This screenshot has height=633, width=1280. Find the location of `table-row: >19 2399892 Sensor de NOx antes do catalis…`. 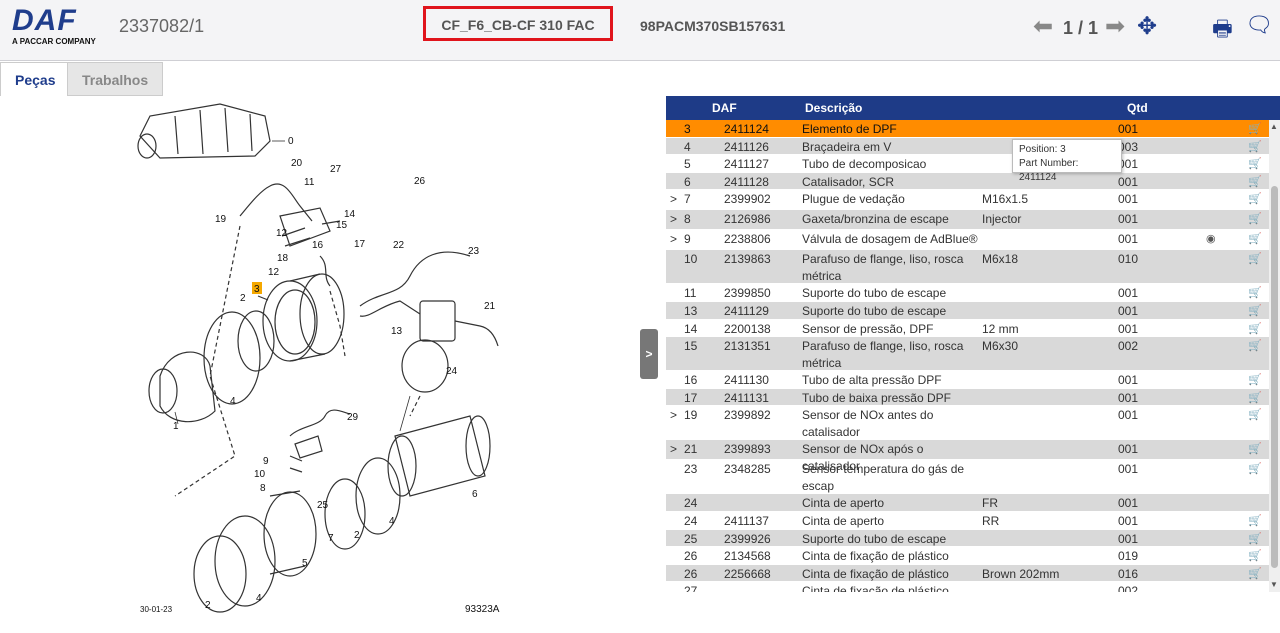

table-row: >19 2399892 Sensor de NOx antes do catalis… is located at coordinates (967, 423).